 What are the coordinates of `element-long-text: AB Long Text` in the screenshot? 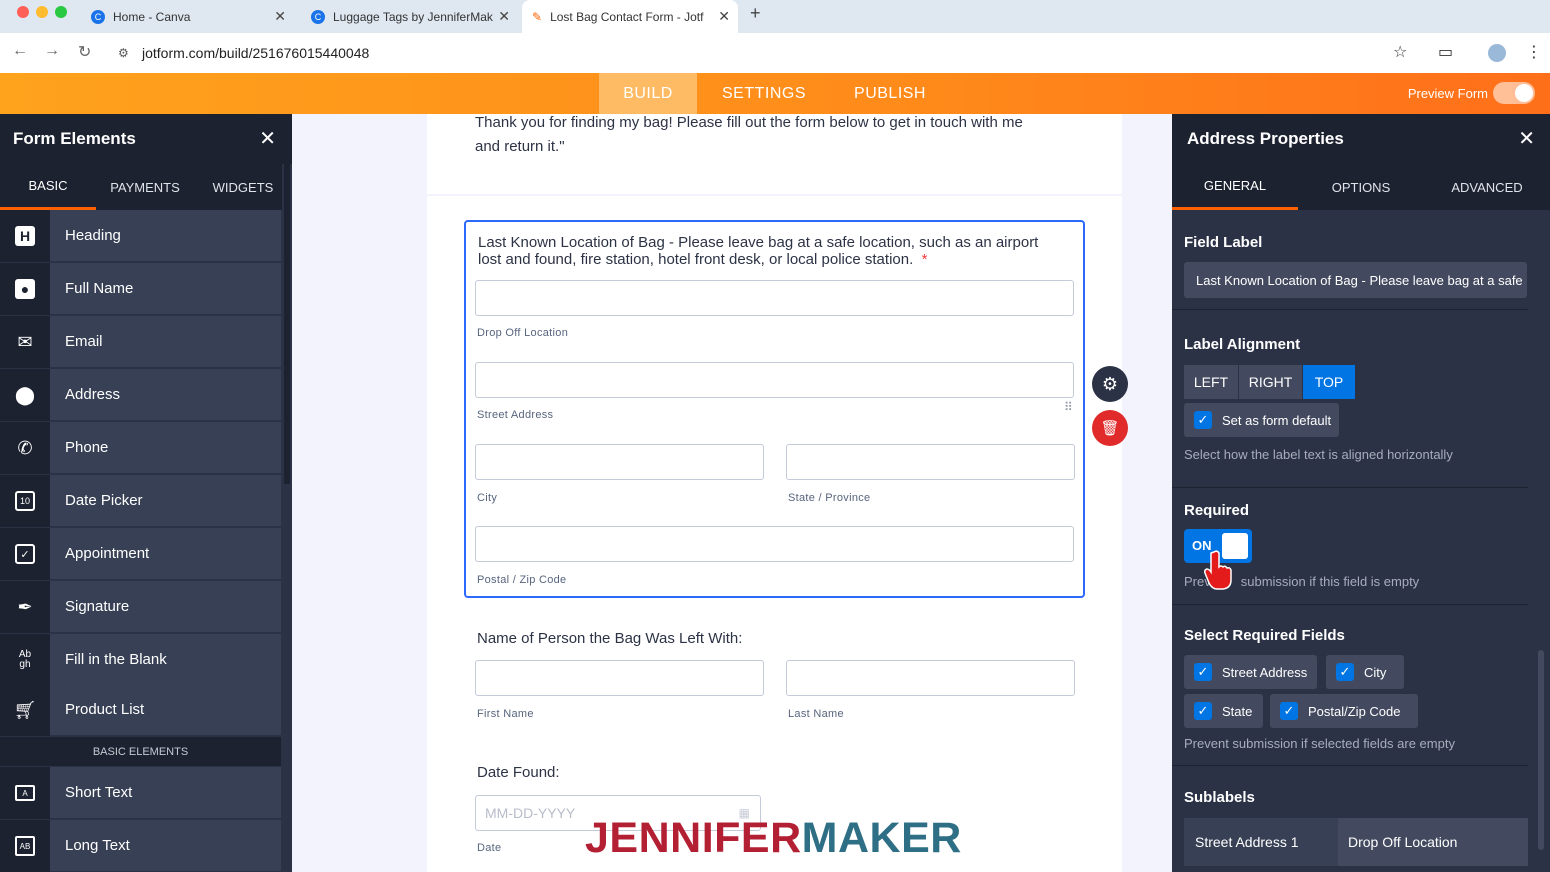 It's located at (140, 846).